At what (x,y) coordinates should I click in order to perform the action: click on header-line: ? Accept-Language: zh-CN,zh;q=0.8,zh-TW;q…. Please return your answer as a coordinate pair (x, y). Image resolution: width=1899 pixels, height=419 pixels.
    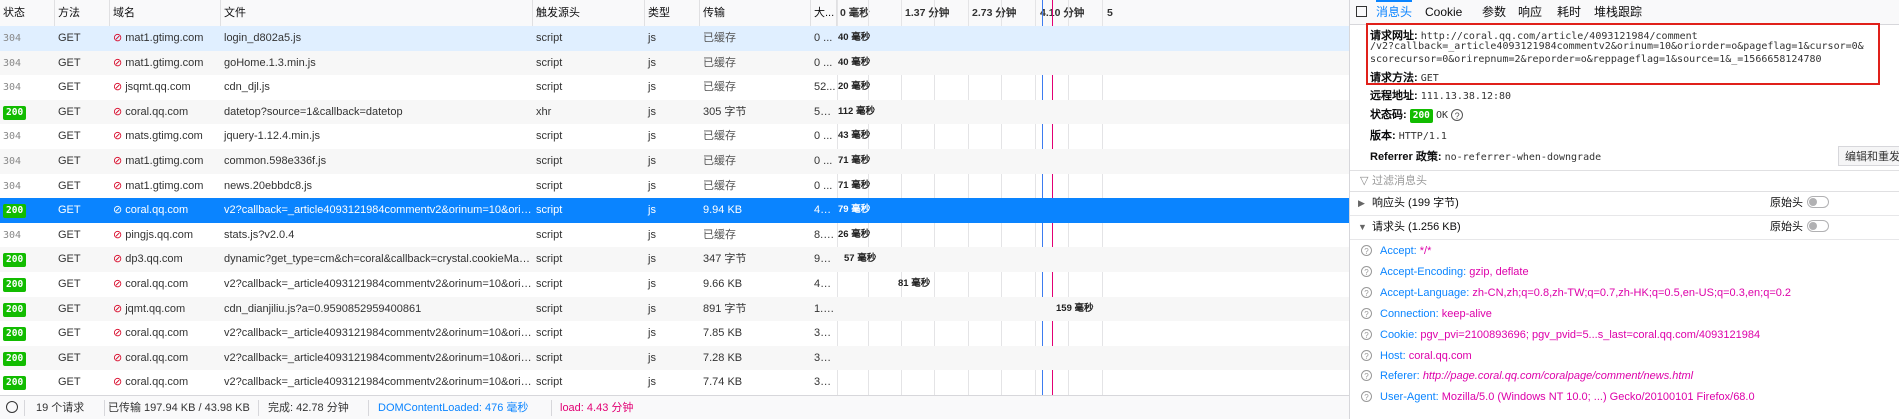
    Looking at the image, I should click on (1624, 293).